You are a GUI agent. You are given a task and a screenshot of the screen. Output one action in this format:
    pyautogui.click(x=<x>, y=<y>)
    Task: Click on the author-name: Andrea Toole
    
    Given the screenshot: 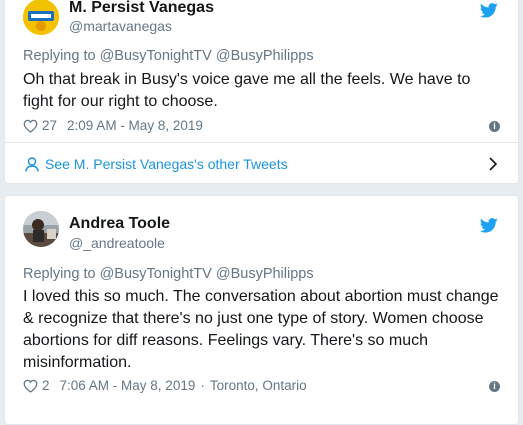 What is the action you would take?
    pyautogui.click(x=119, y=224)
    